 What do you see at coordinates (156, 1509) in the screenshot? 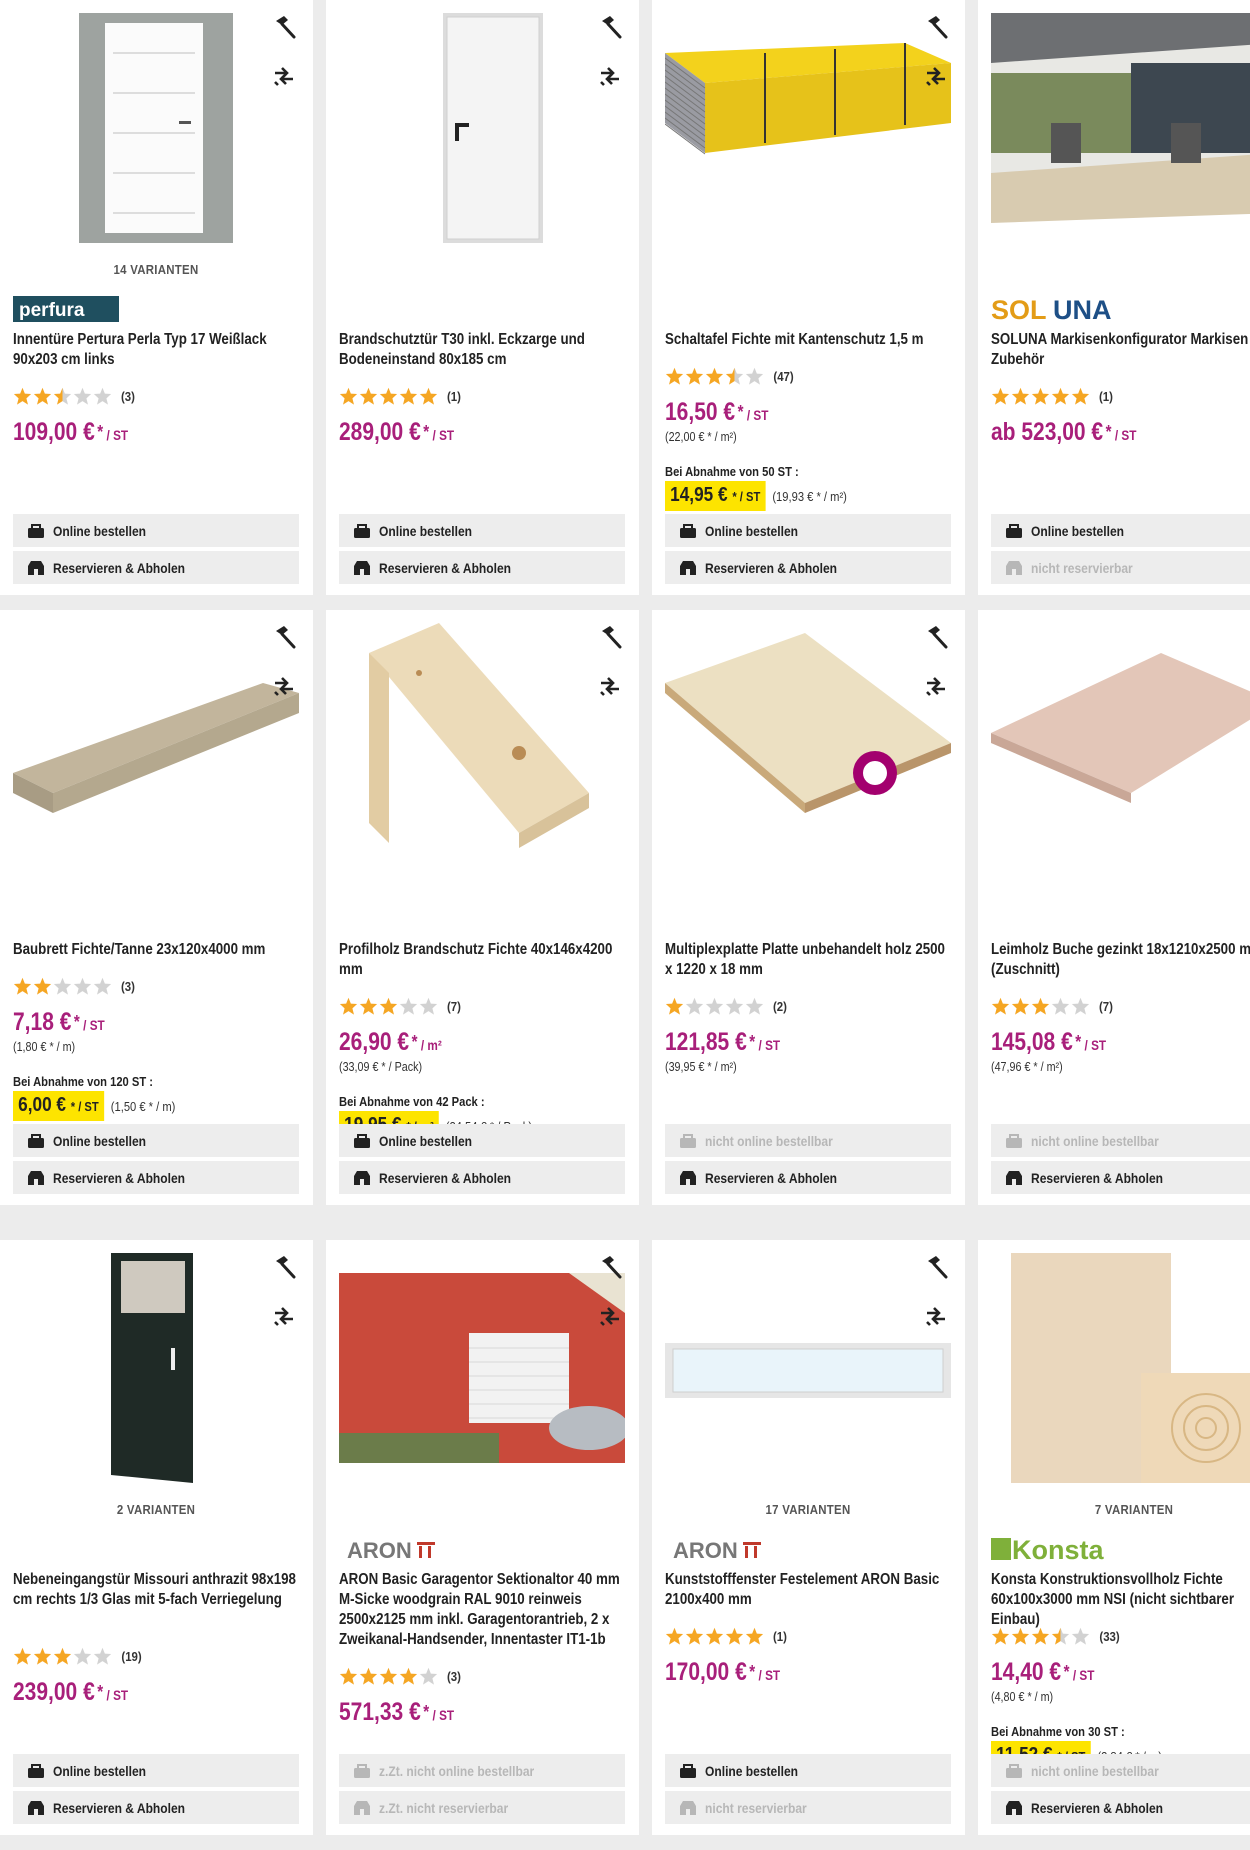
I see `variants-count: 2 VARIANTEN` at bounding box center [156, 1509].